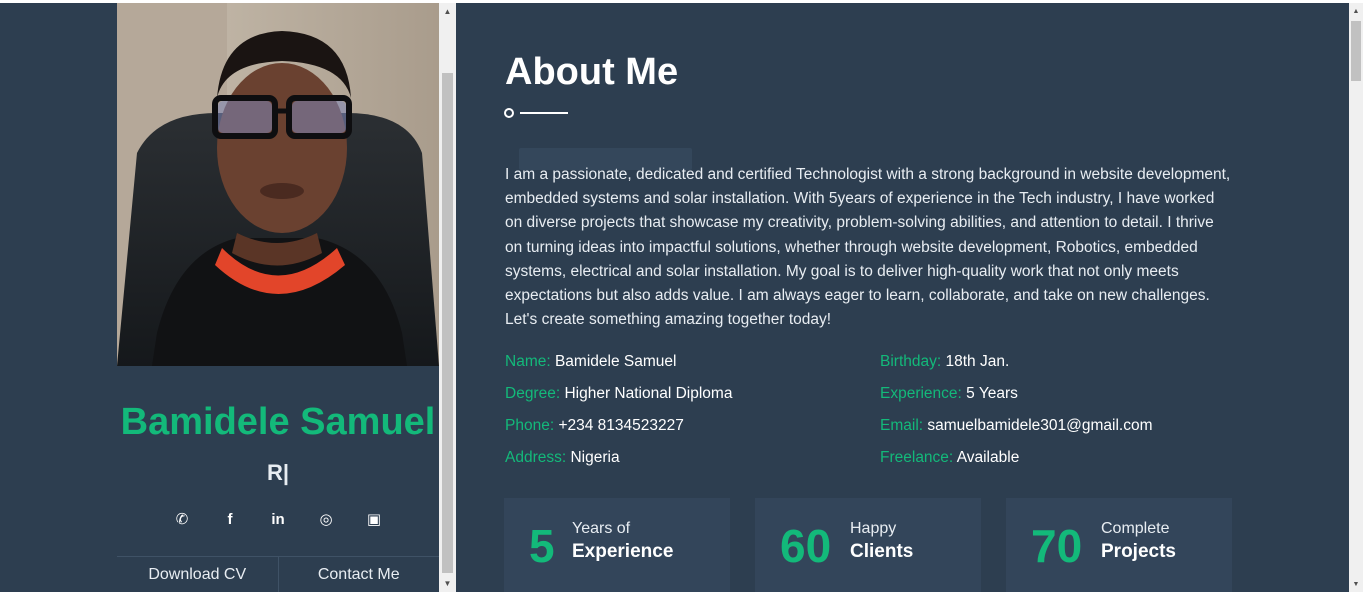 Image resolution: width=1363 pixels, height=592 pixels. What do you see at coordinates (230, 519) in the screenshot?
I see `facebook-icon: f` at bounding box center [230, 519].